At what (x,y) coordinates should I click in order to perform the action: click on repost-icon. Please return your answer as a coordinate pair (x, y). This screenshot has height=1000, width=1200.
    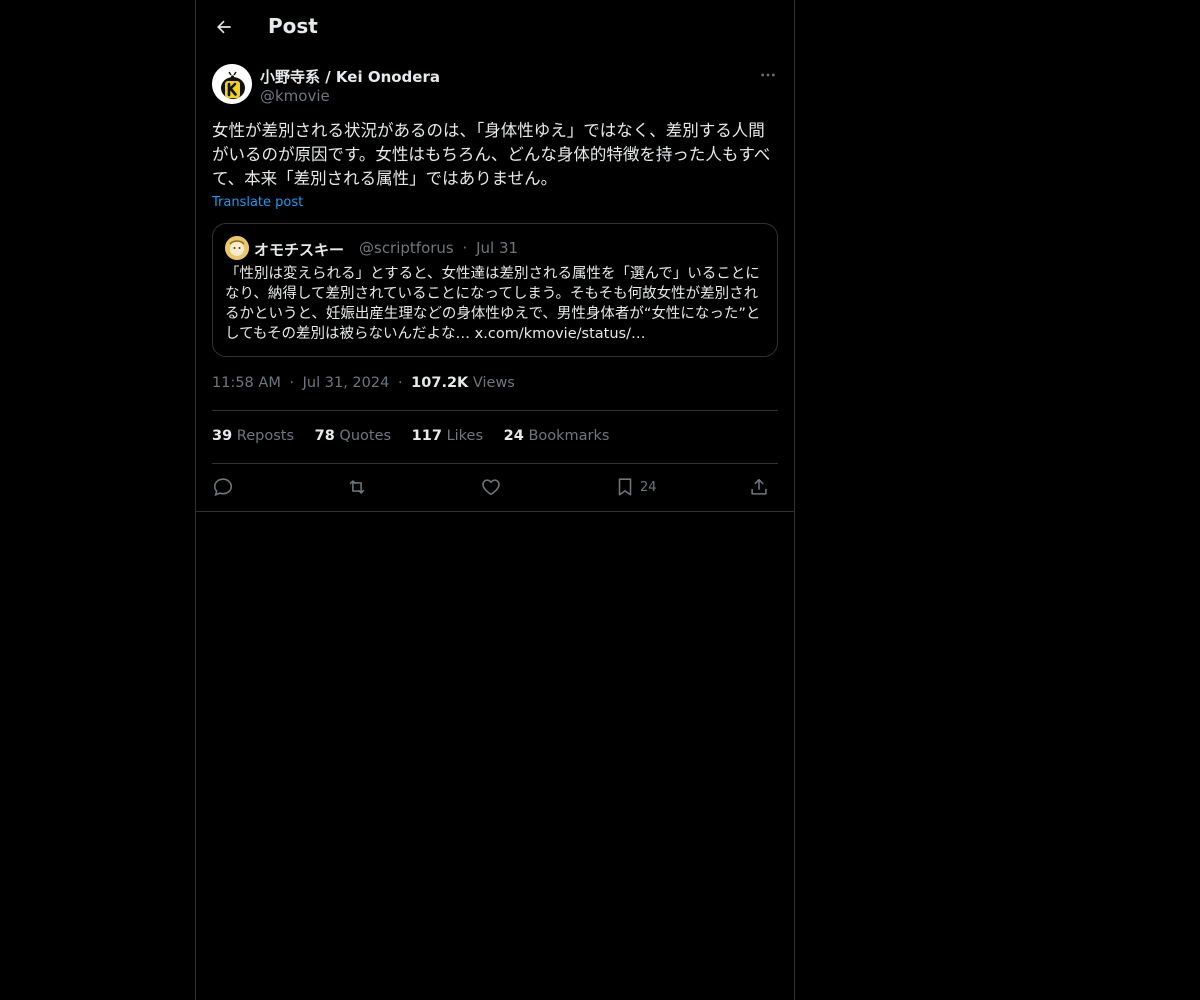
    Looking at the image, I should click on (357, 487).